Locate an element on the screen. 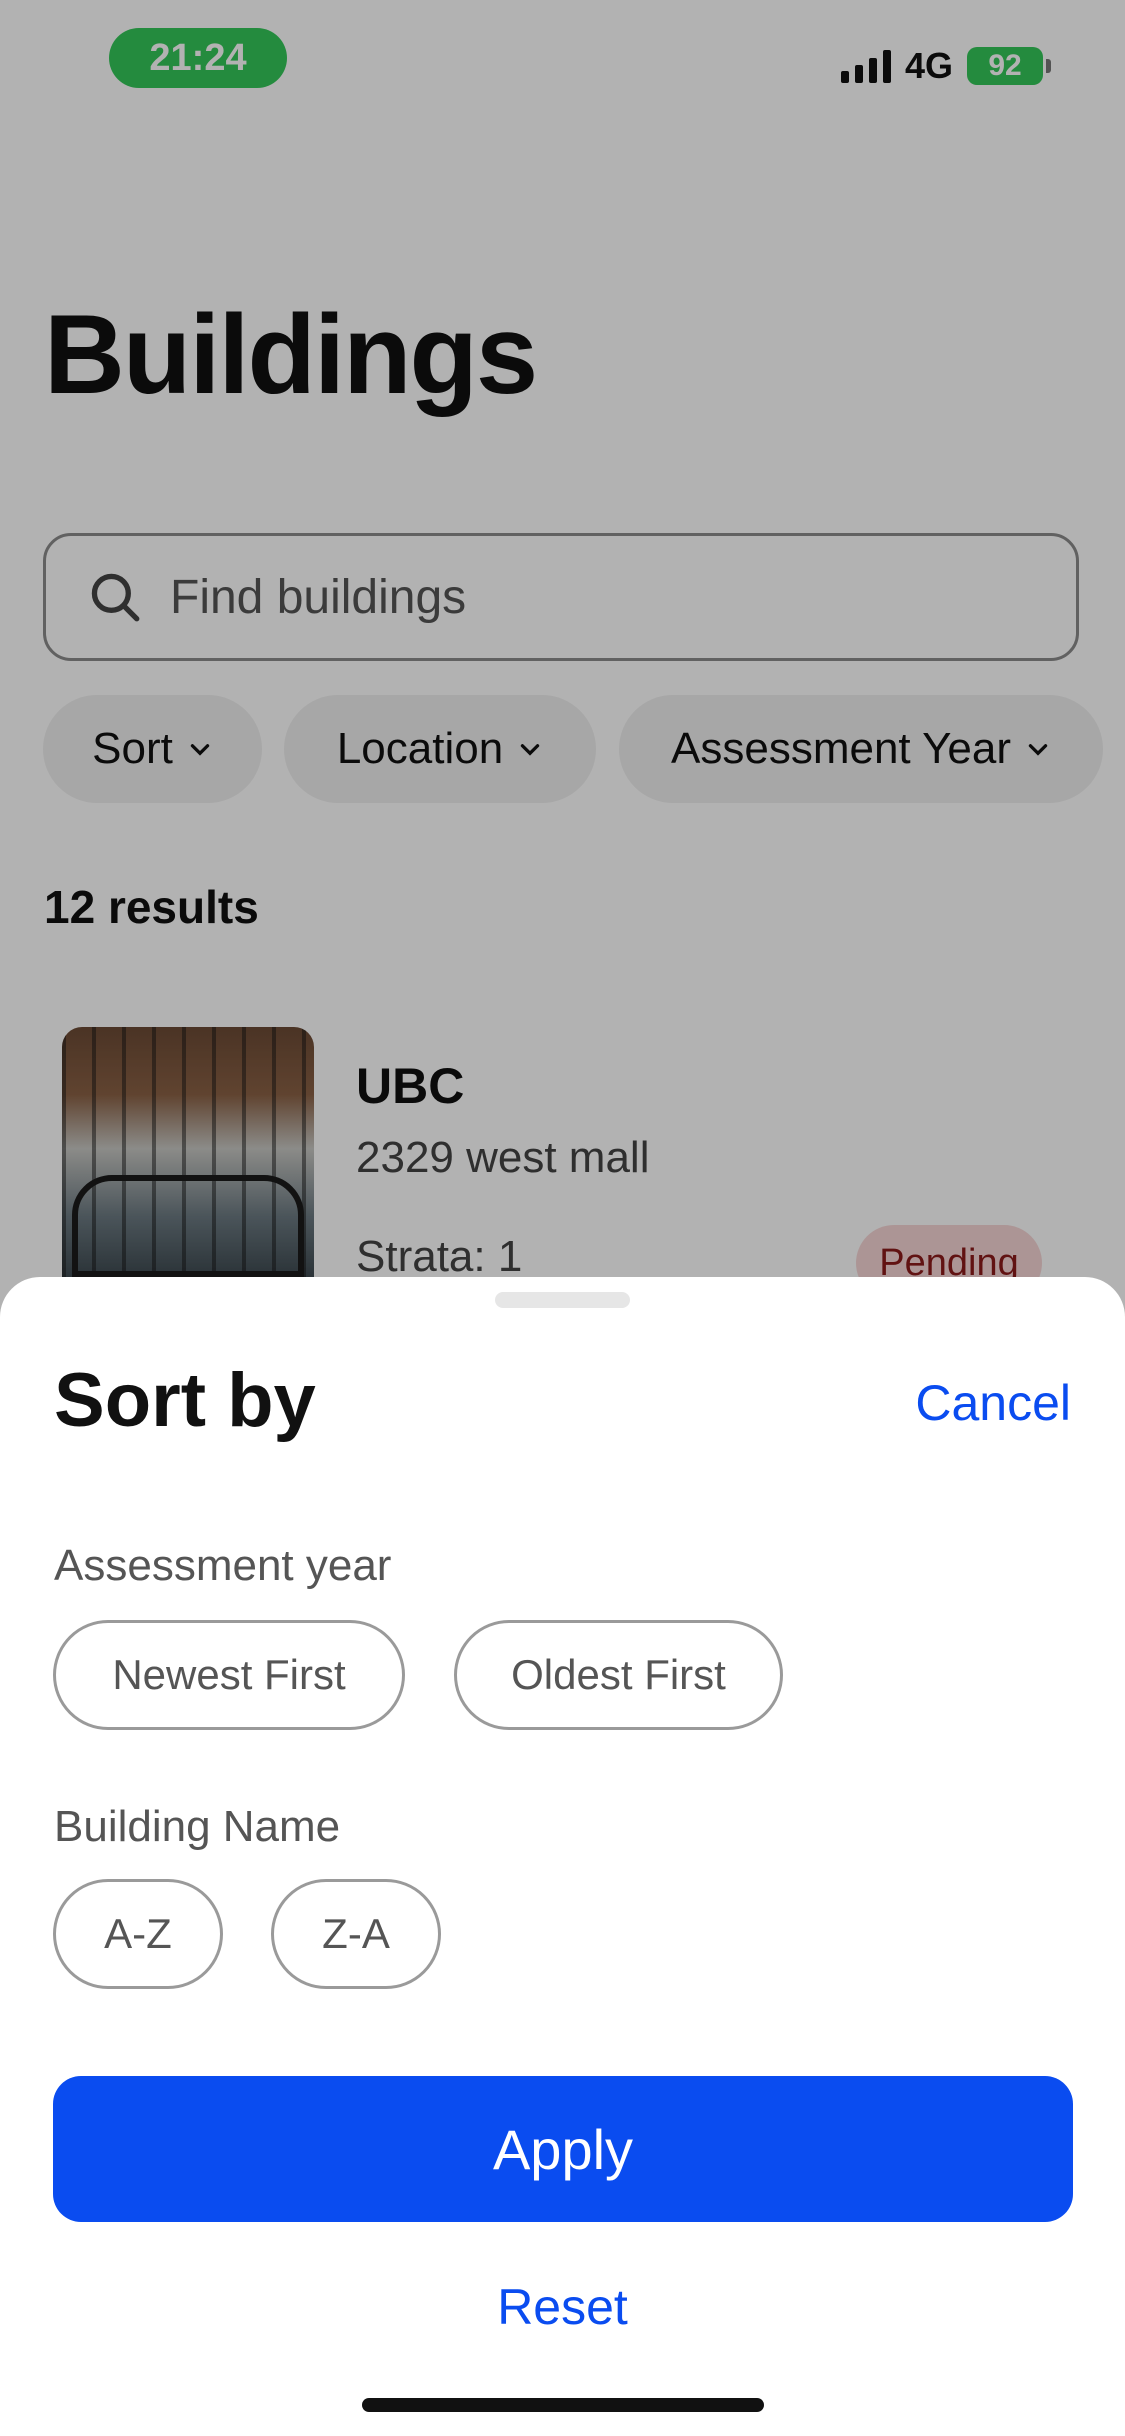  sheet-title: Sort by is located at coordinates (185, 1400).